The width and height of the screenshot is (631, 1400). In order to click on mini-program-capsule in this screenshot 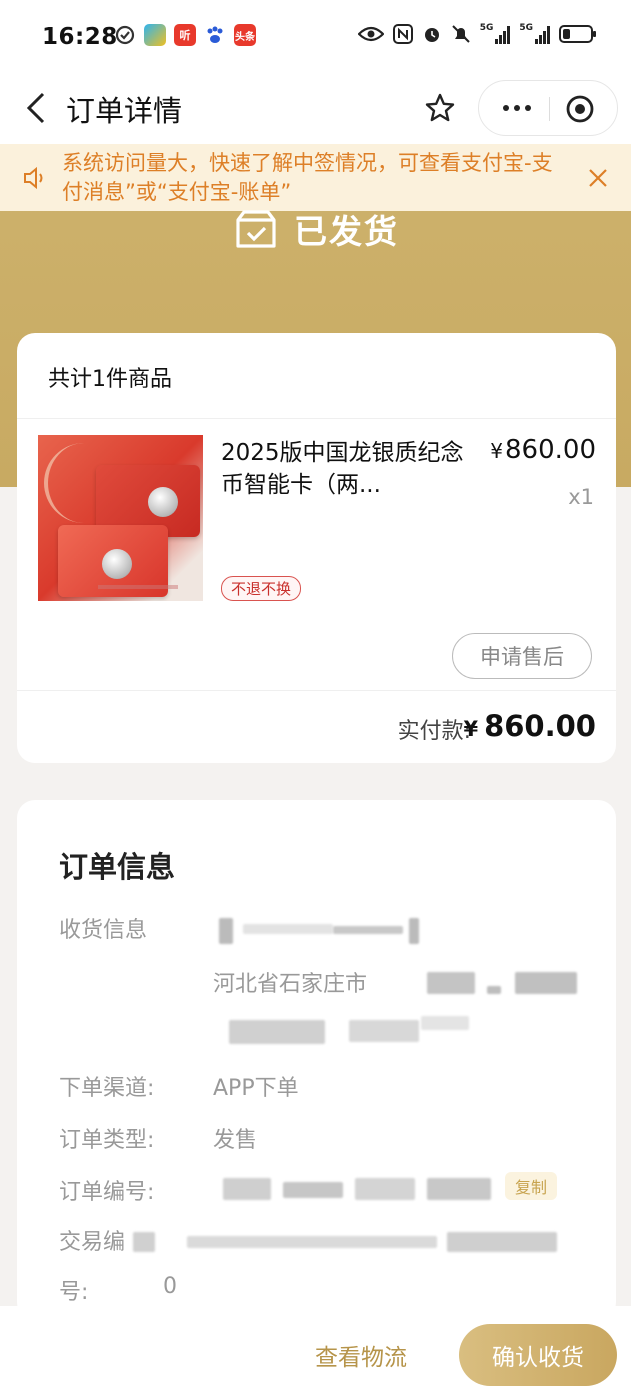, I will do `click(548, 108)`.